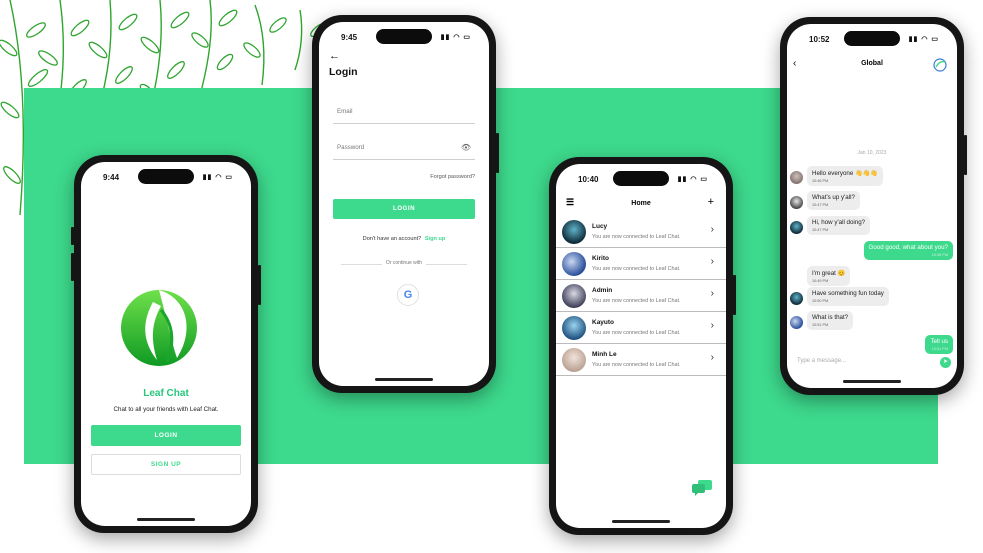 This screenshot has width=983, height=553. Describe the element at coordinates (940, 65) in the screenshot. I see `global-chat-logo` at that location.